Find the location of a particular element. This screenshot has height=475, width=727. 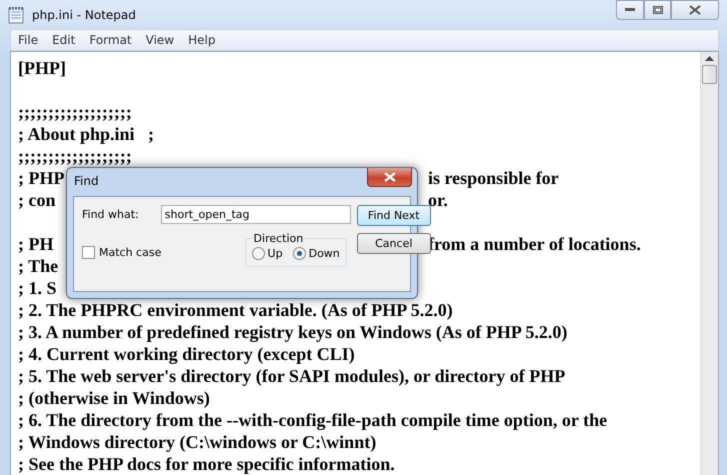

text-line: ; 4. Current working directory (except CLI) is located at coordinates (186, 354).